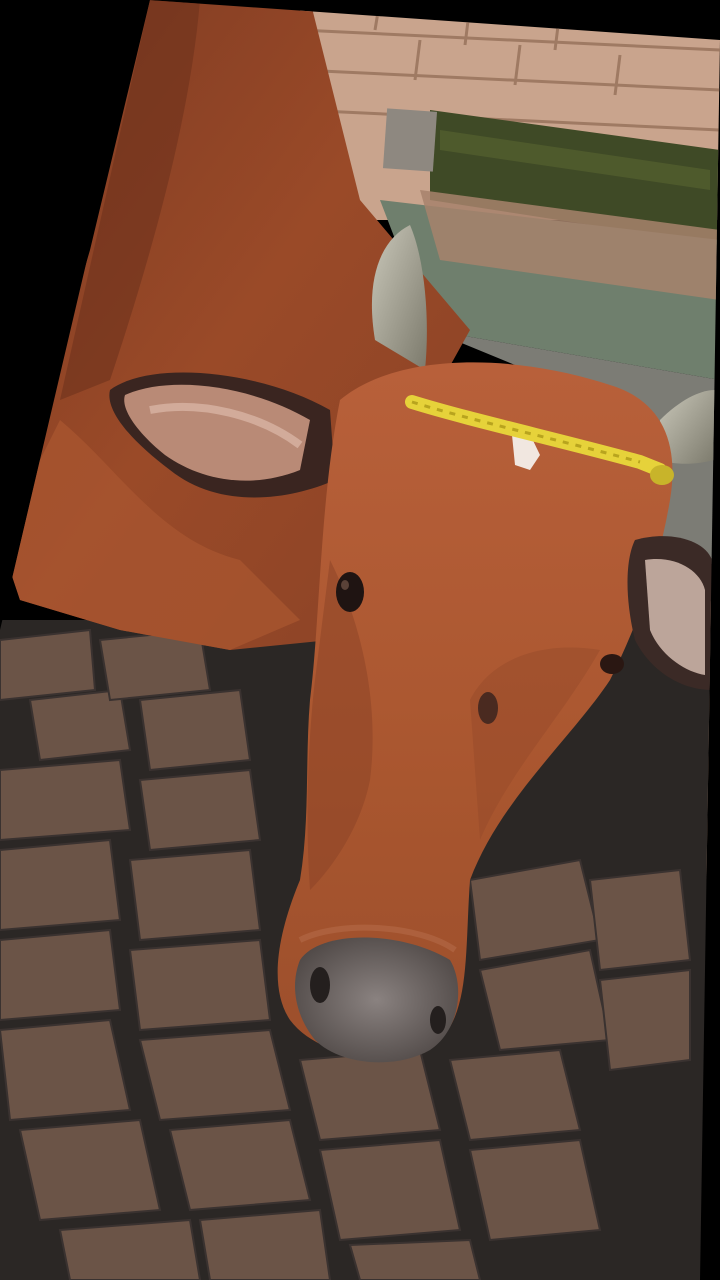 The height and width of the screenshot is (1280, 720). Describe the element at coordinates (438, 1020) in the screenshot. I see `right-nostril` at that location.